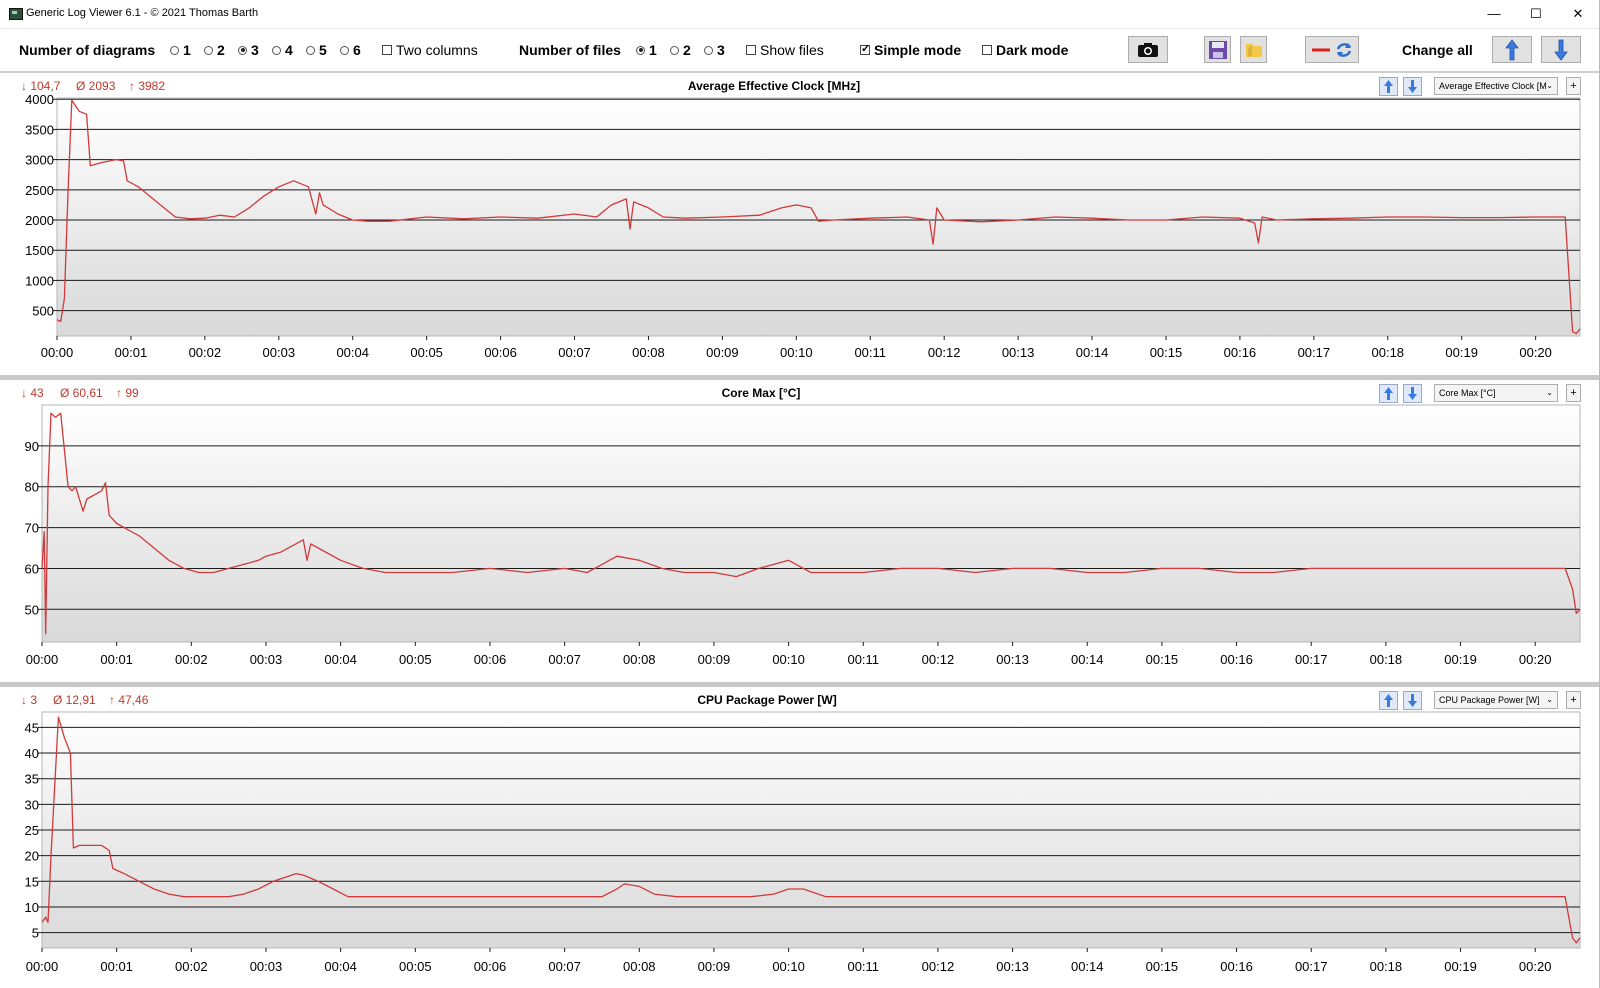 Image resolution: width=1600 pixels, height=988 pixels. I want to click on save-icon, so click(1217, 49).